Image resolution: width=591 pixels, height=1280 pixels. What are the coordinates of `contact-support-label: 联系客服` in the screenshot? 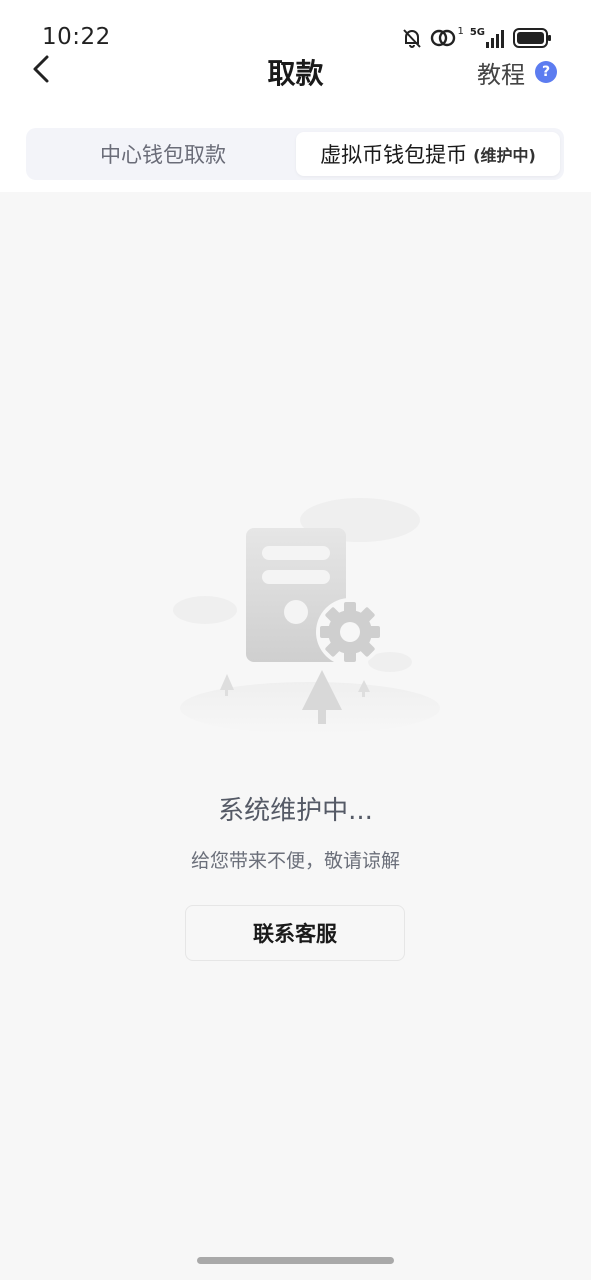 It's located at (295, 934).